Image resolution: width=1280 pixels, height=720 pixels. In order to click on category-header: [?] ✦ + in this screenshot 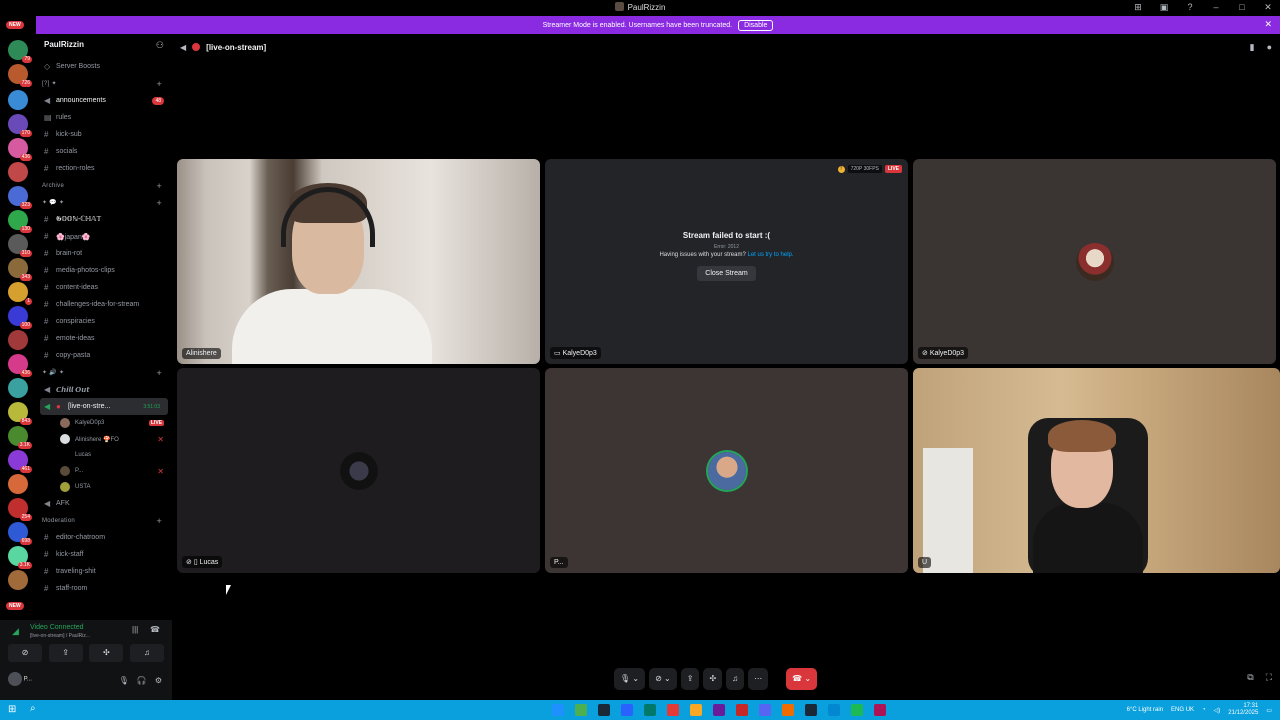, I will do `click(104, 83)`.